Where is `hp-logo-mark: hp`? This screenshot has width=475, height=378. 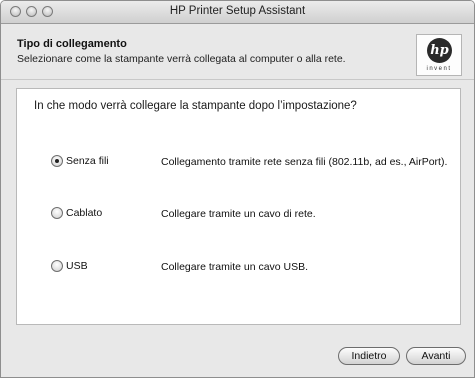
hp-logo-mark: hp is located at coordinates (439, 50).